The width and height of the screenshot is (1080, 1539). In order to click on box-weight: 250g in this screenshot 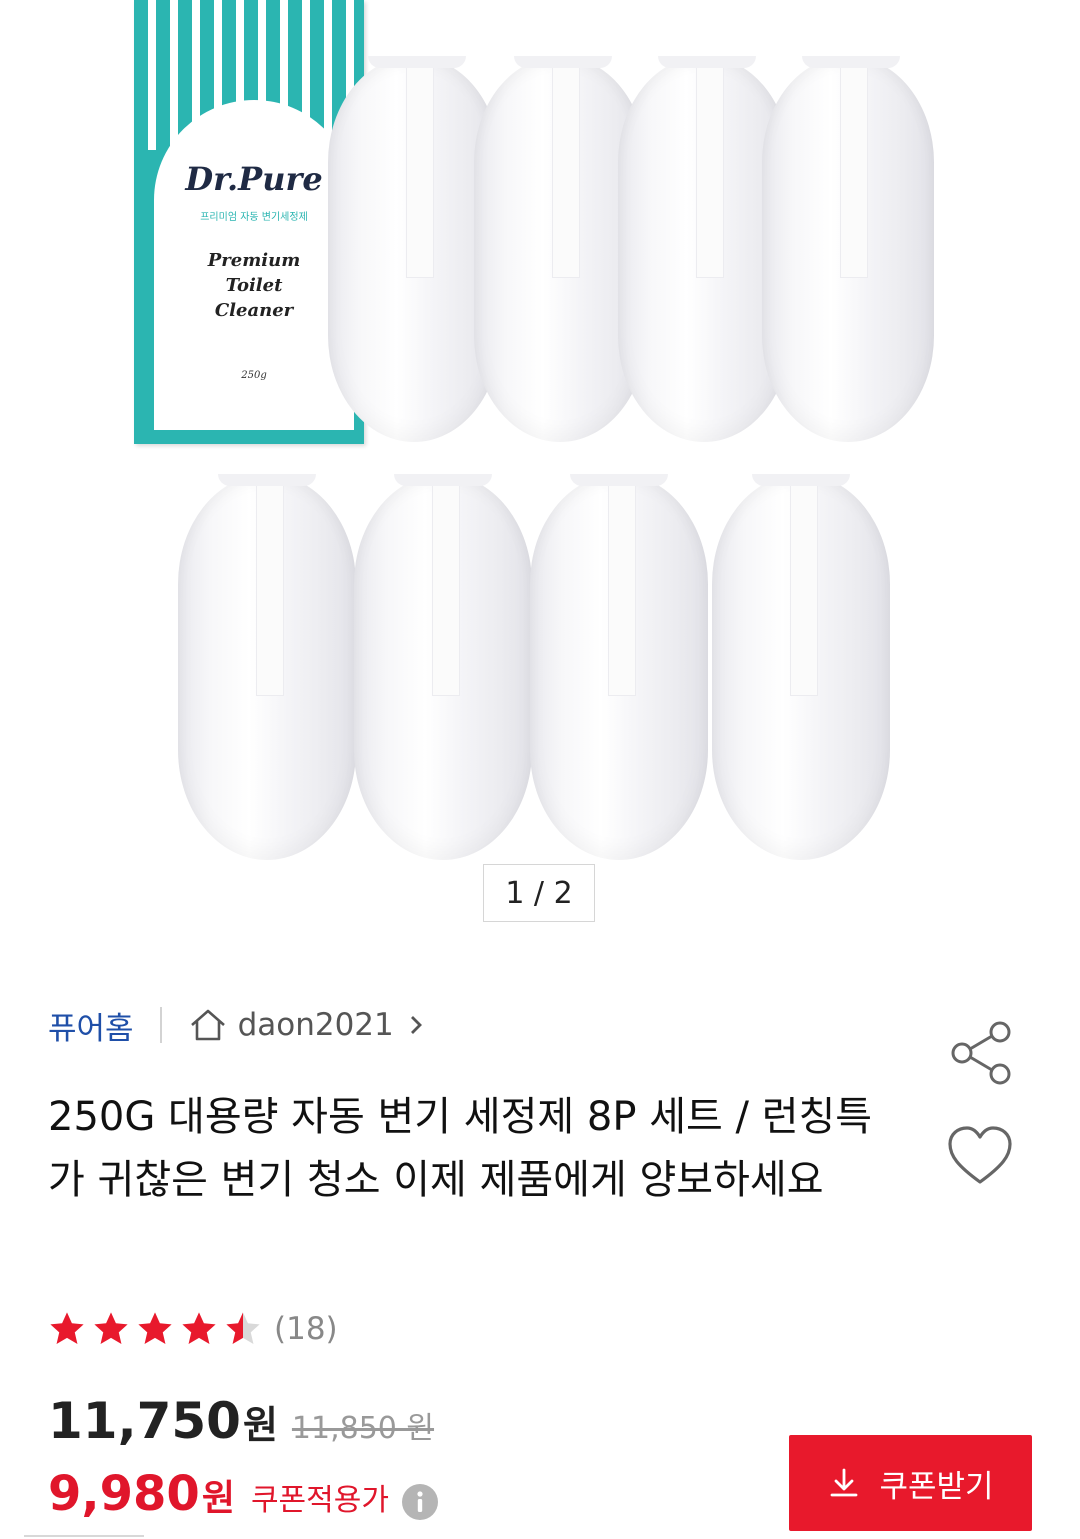, I will do `click(254, 375)`.